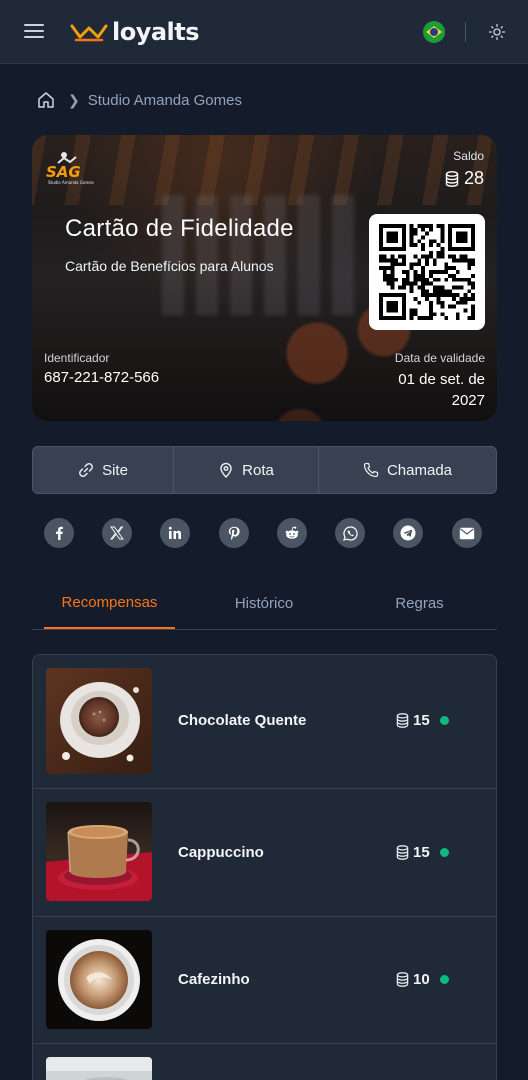 The image size is (528, 1080). Describe the element at coordinates (59, 533) in the screenshot. I see `facebook-icon` at that location.